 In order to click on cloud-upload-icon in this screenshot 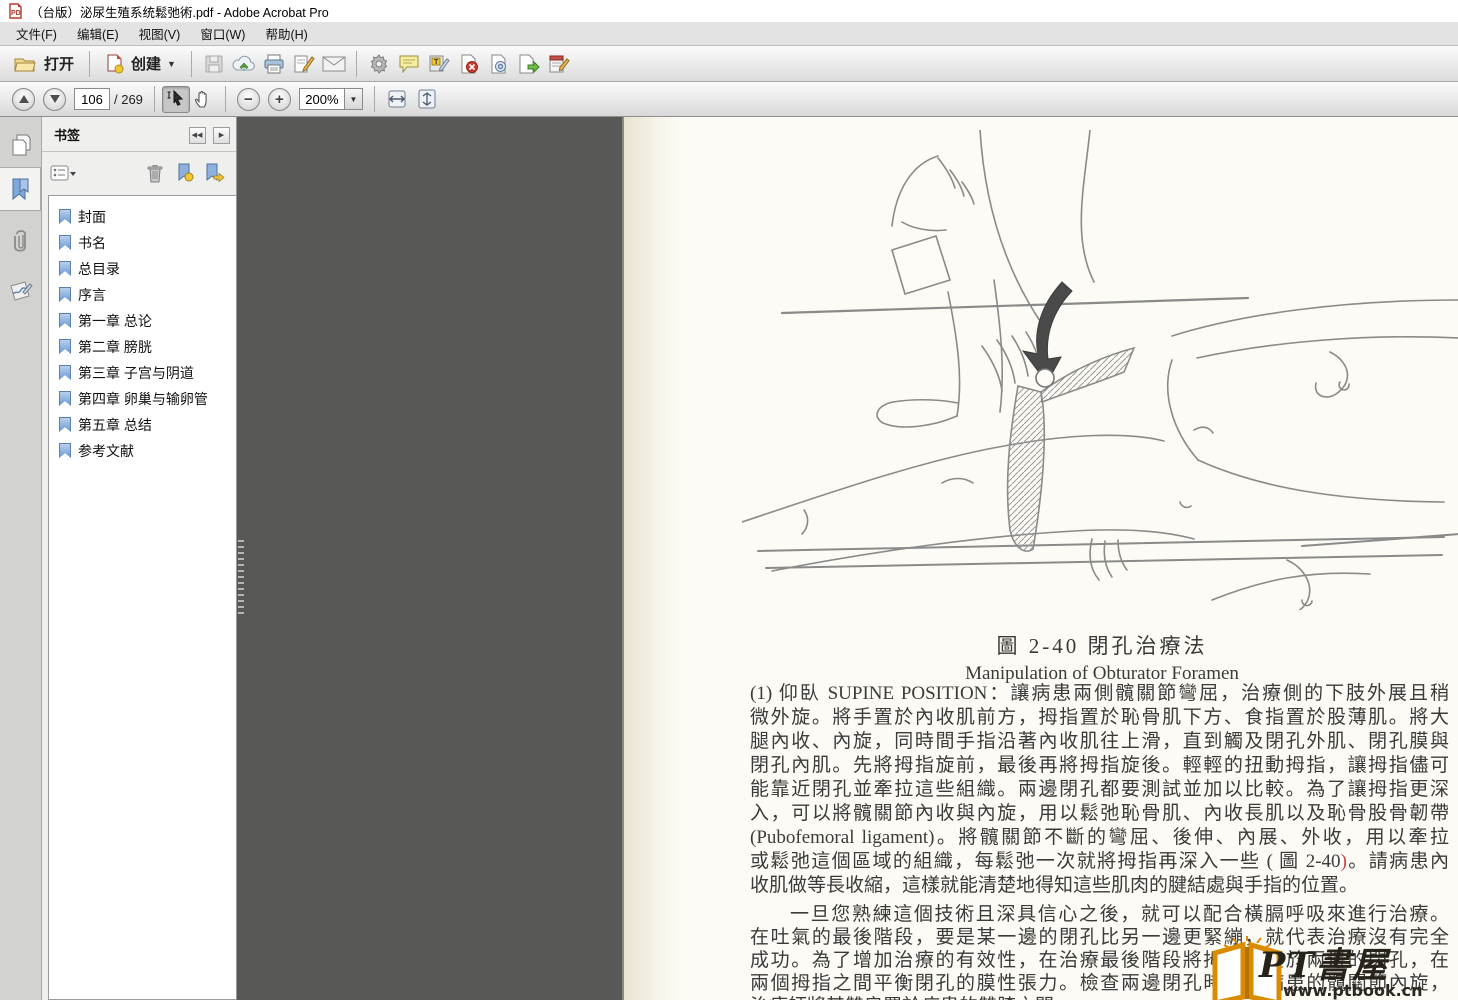, I will do `click(244, 64)`.